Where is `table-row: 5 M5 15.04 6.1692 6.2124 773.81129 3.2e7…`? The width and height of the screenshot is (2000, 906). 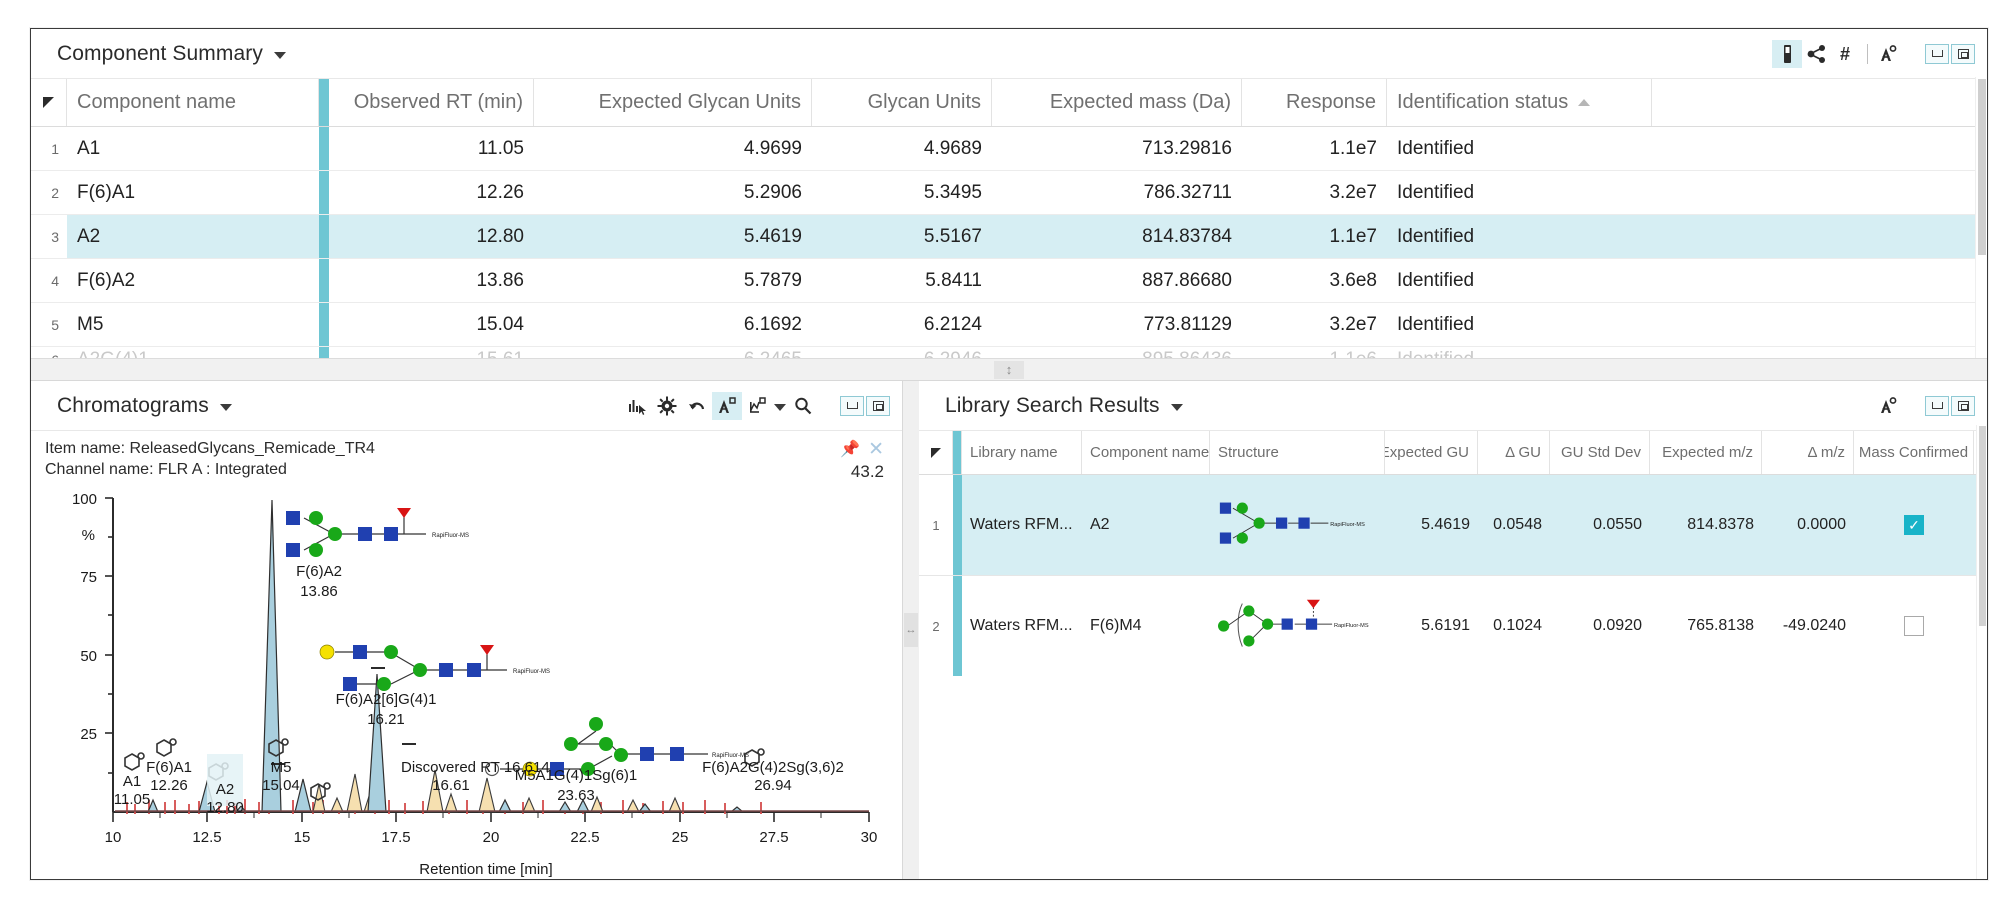 table-row: 5 M5 15.04 6.1692 6.2124 773.81129 3.2e7… is located at coordinates (1009, 325).